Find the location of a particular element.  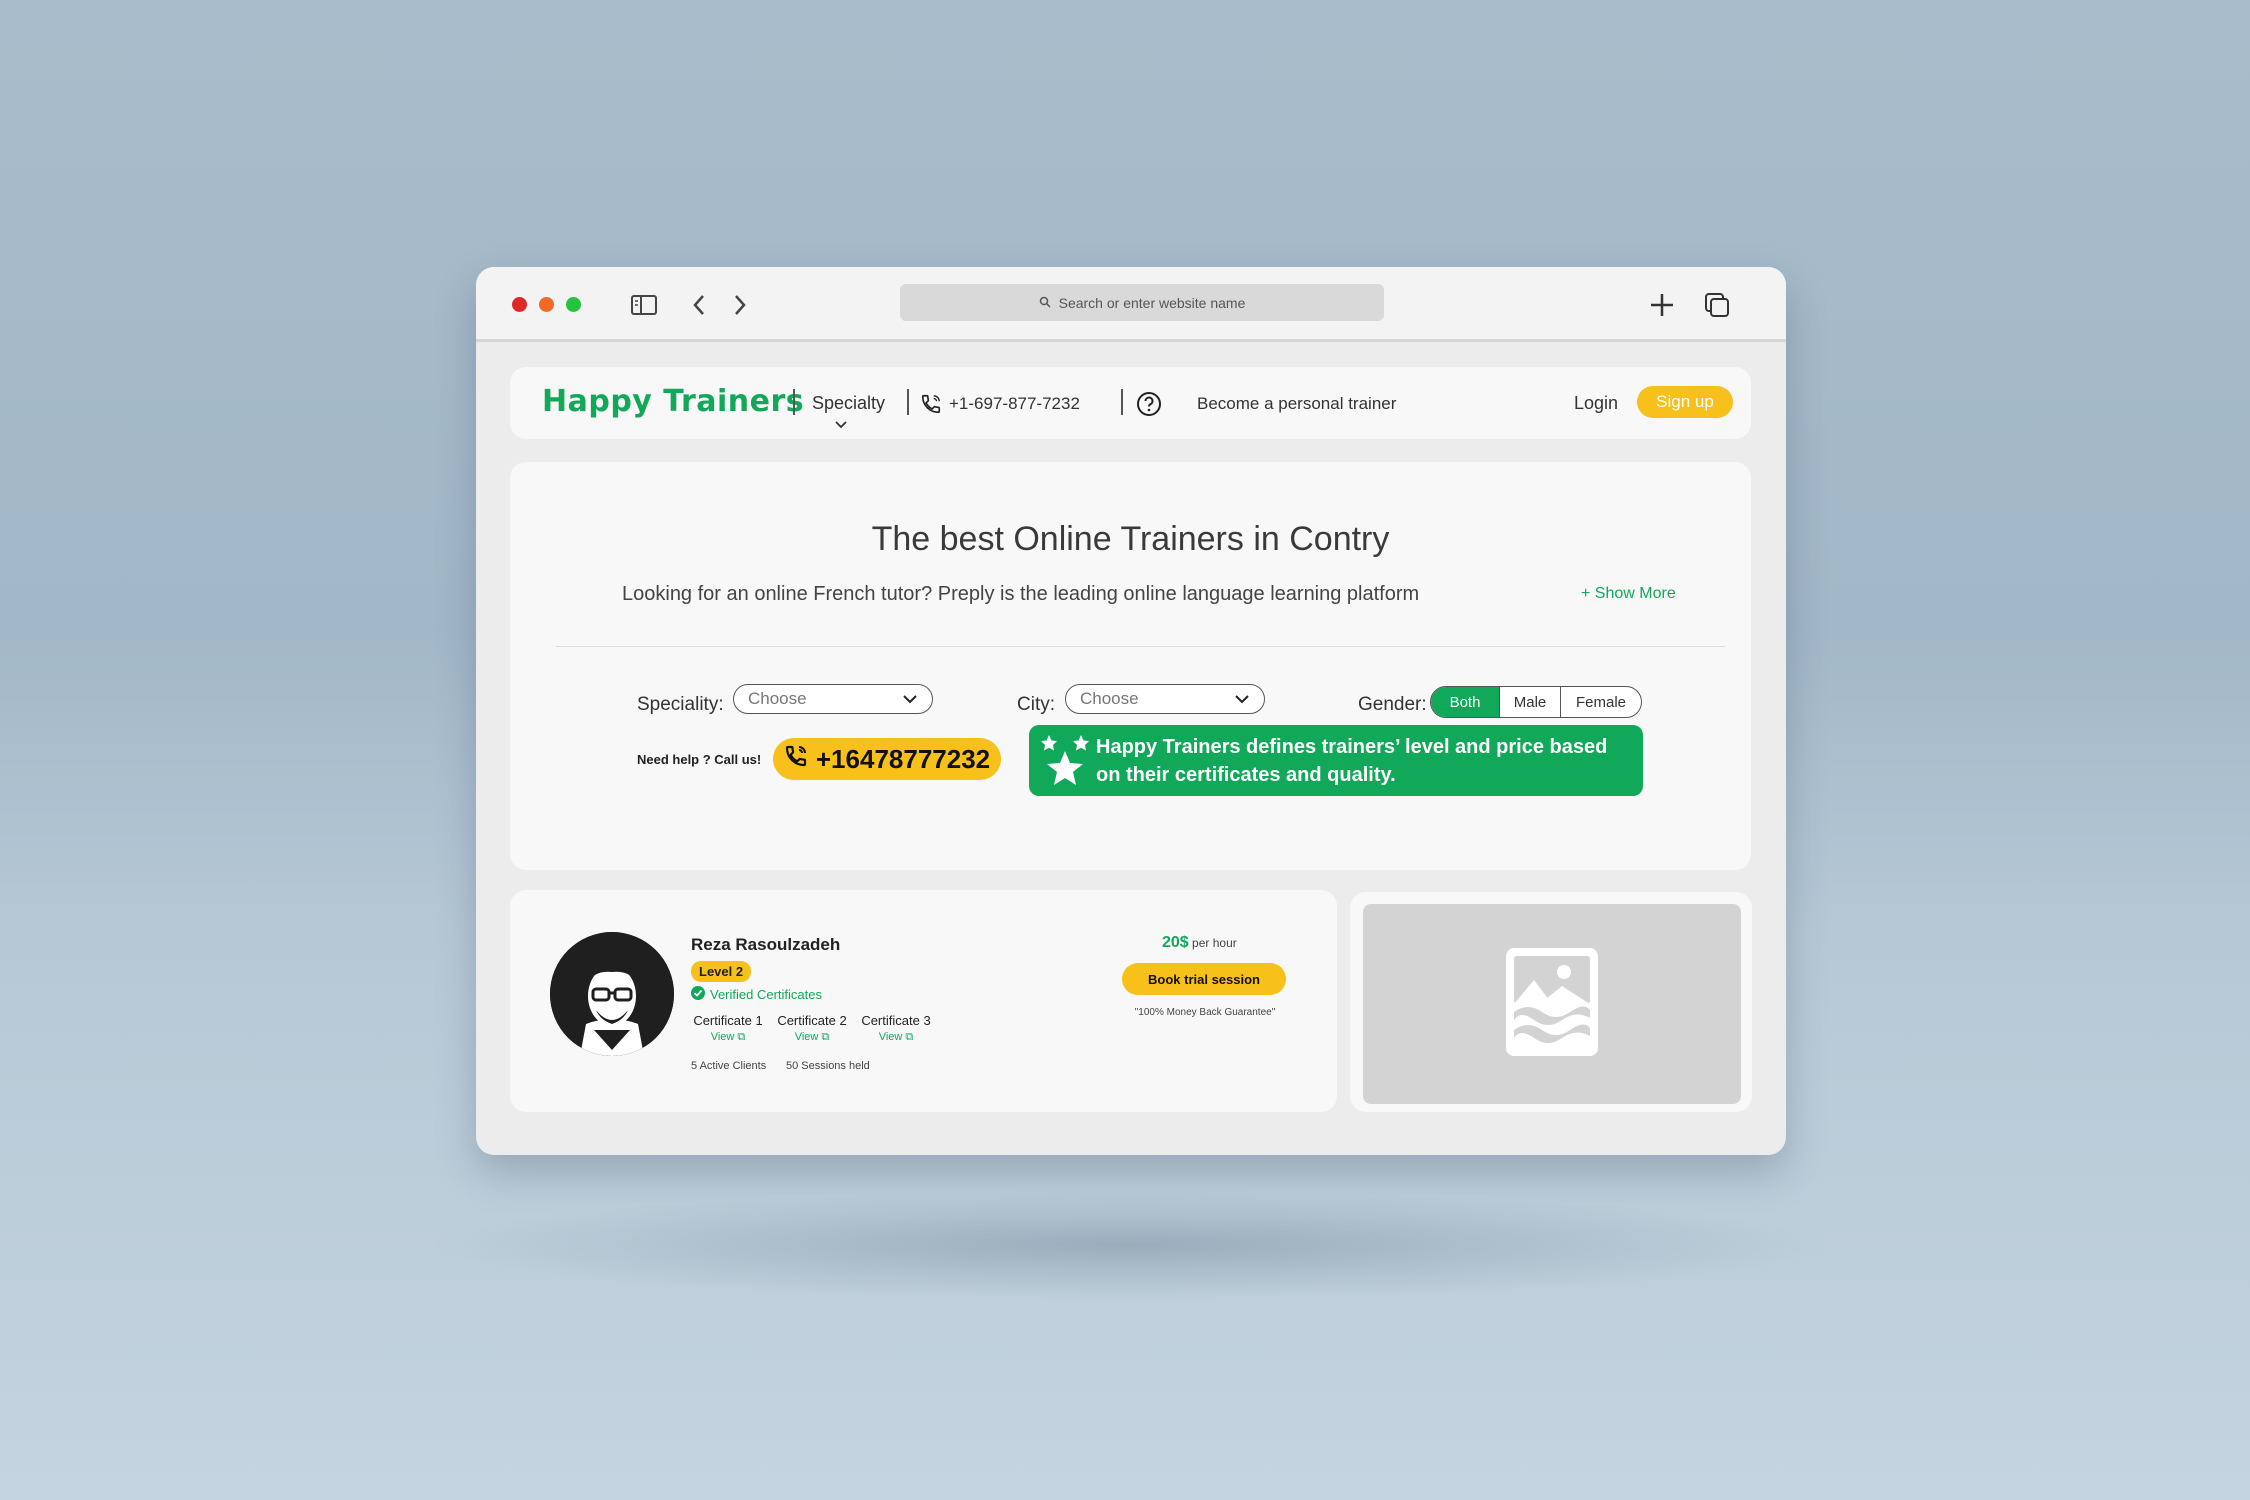

certificate-item: Certificate 2 View ⧉ is located at coordinates (812, 1028).